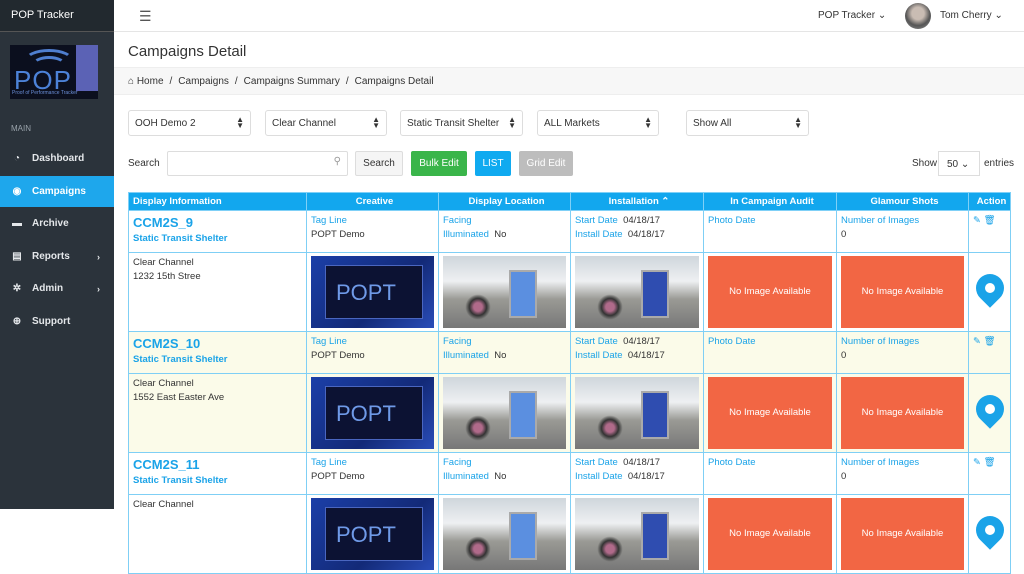 This screenshot has width=1024, height=574. I want to click on vendor-select: Clear Channel ▲ ▼, so click(326, 123).